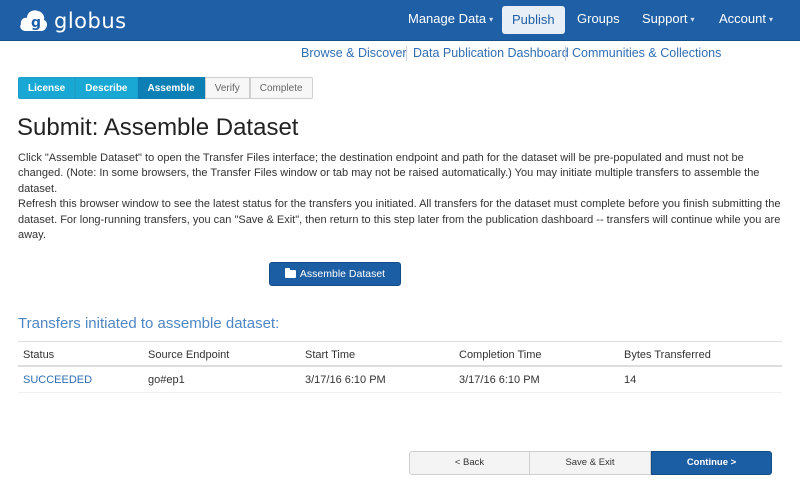  What do you see at coordinates (500, 355) in the screenshot?
I see `header-completion-time: Completion Time` at bounding box center [500, 355].